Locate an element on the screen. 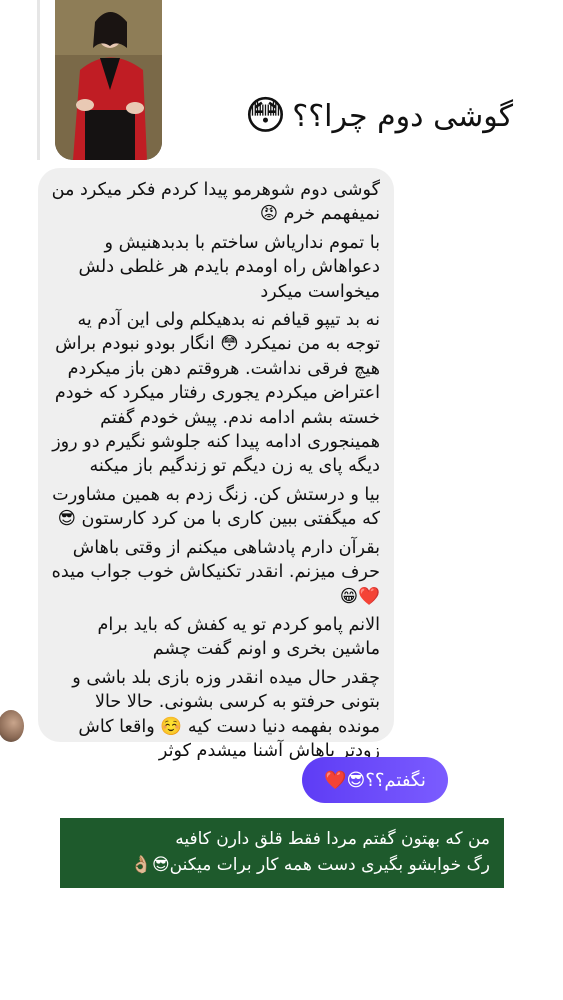 The width and height of the screenshot is (563, 1000). story-photo-graphic is located at coordinates (108, 80).